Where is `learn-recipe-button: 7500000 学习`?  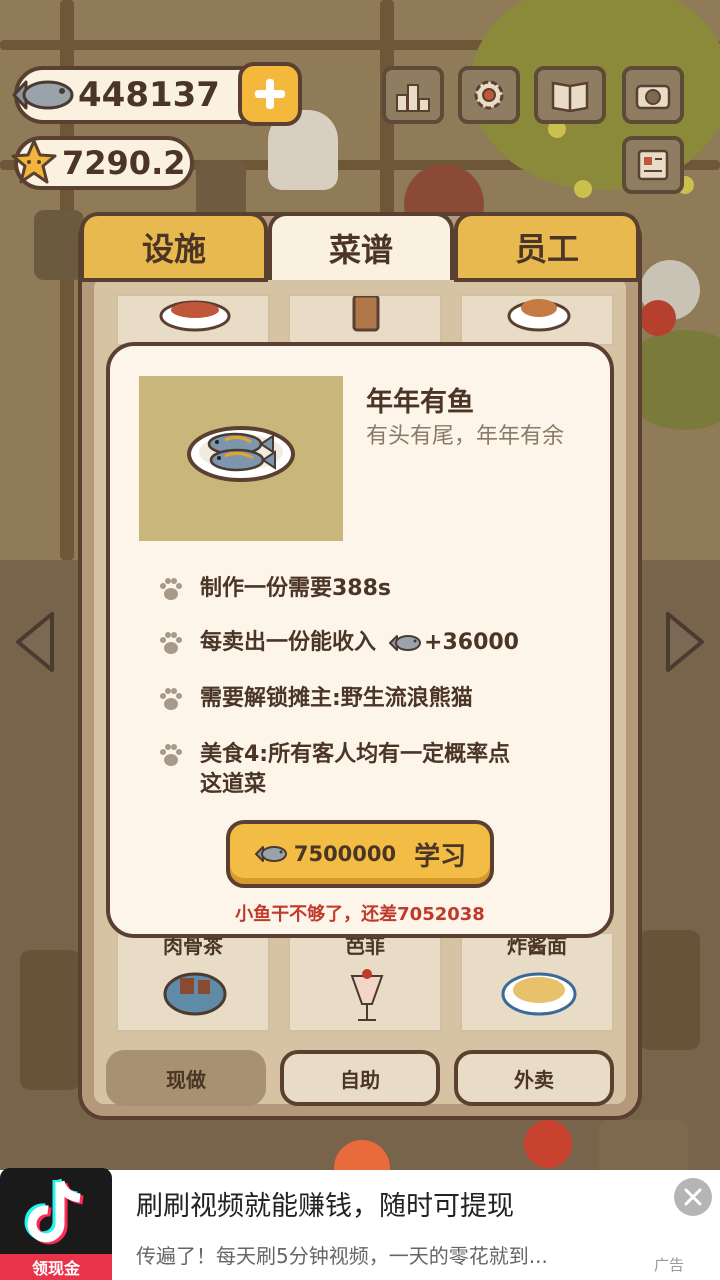
learn-recipe-button: 7500000 学习 is located at coordinates (360, 854).